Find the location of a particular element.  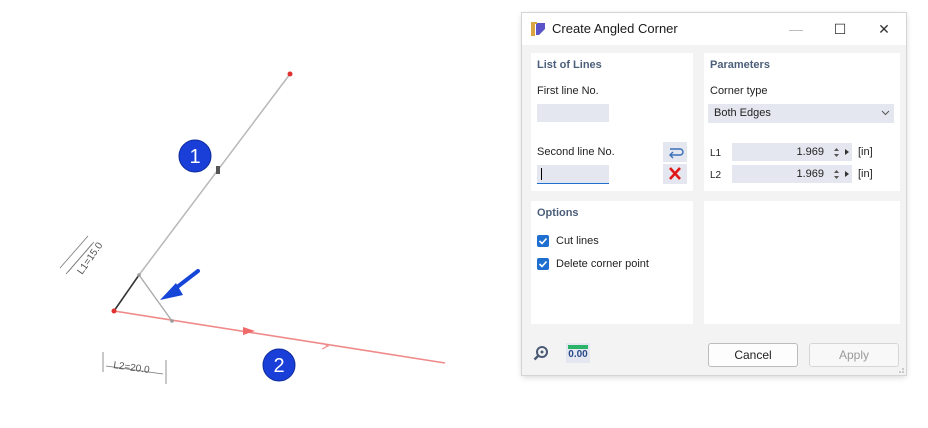

cancel-button: Cancel is located at coordinates (753, 355).